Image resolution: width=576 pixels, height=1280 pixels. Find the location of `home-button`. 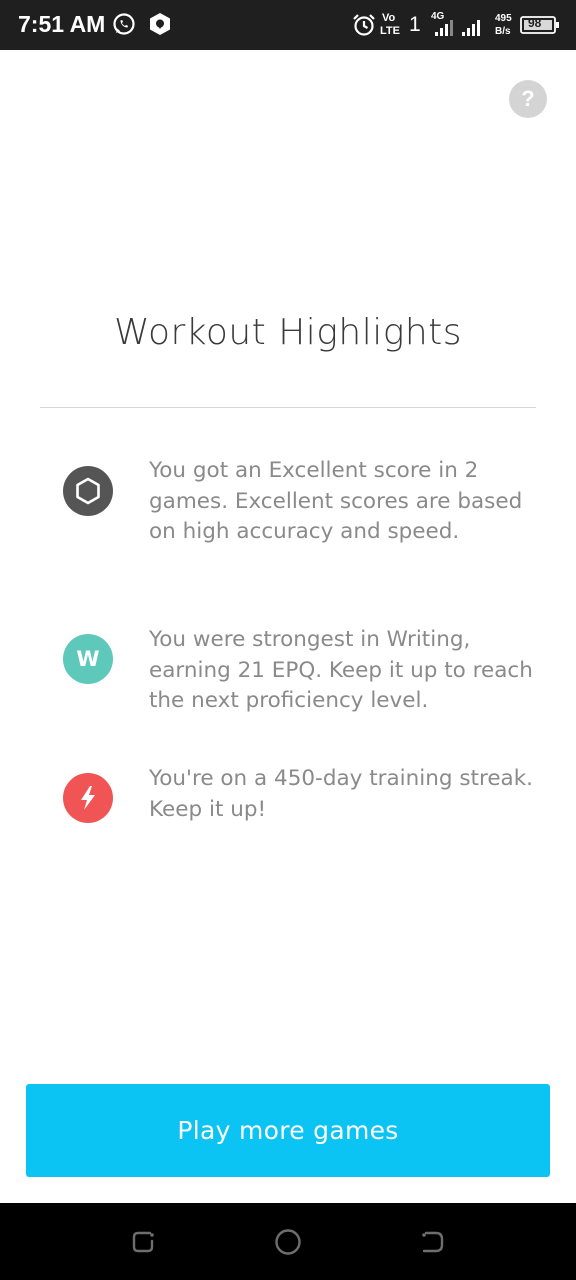

home-button is located at coordinates (288, 1242).